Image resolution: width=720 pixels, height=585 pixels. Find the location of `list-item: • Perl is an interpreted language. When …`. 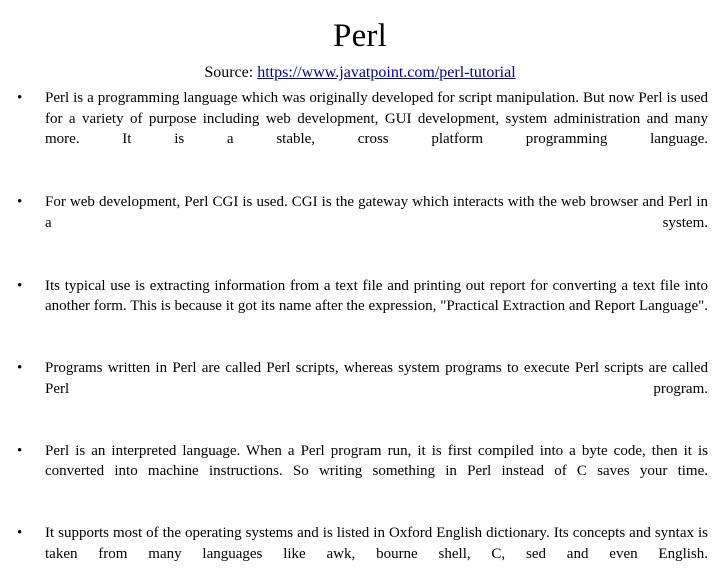

list-item: • Perl is an interpreted language. When … is located at coordinates (360, 472).